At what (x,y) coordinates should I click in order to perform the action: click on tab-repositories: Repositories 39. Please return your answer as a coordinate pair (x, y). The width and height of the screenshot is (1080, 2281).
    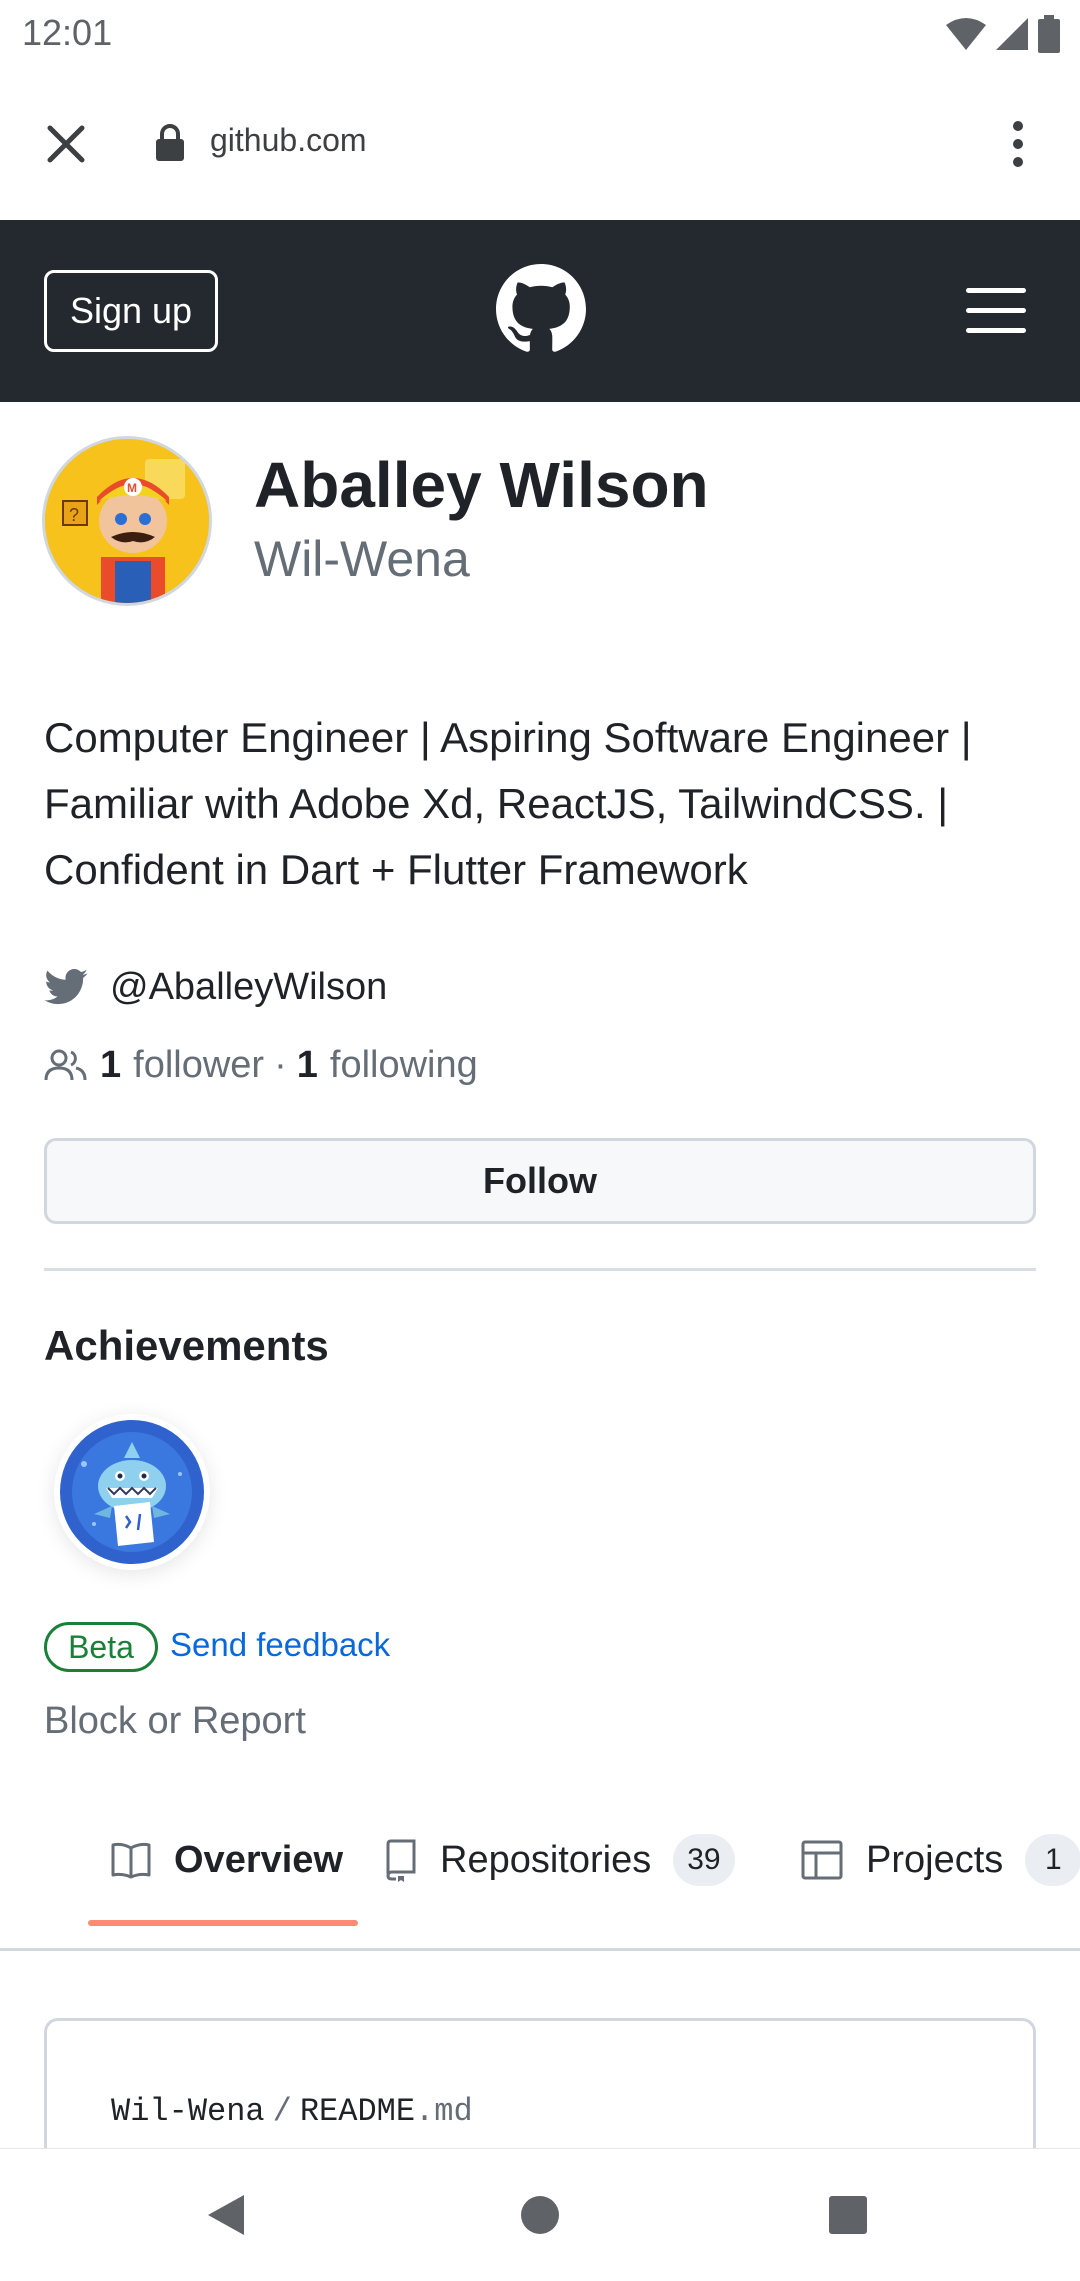
    Looking at the image, I should click on (559, 1860).